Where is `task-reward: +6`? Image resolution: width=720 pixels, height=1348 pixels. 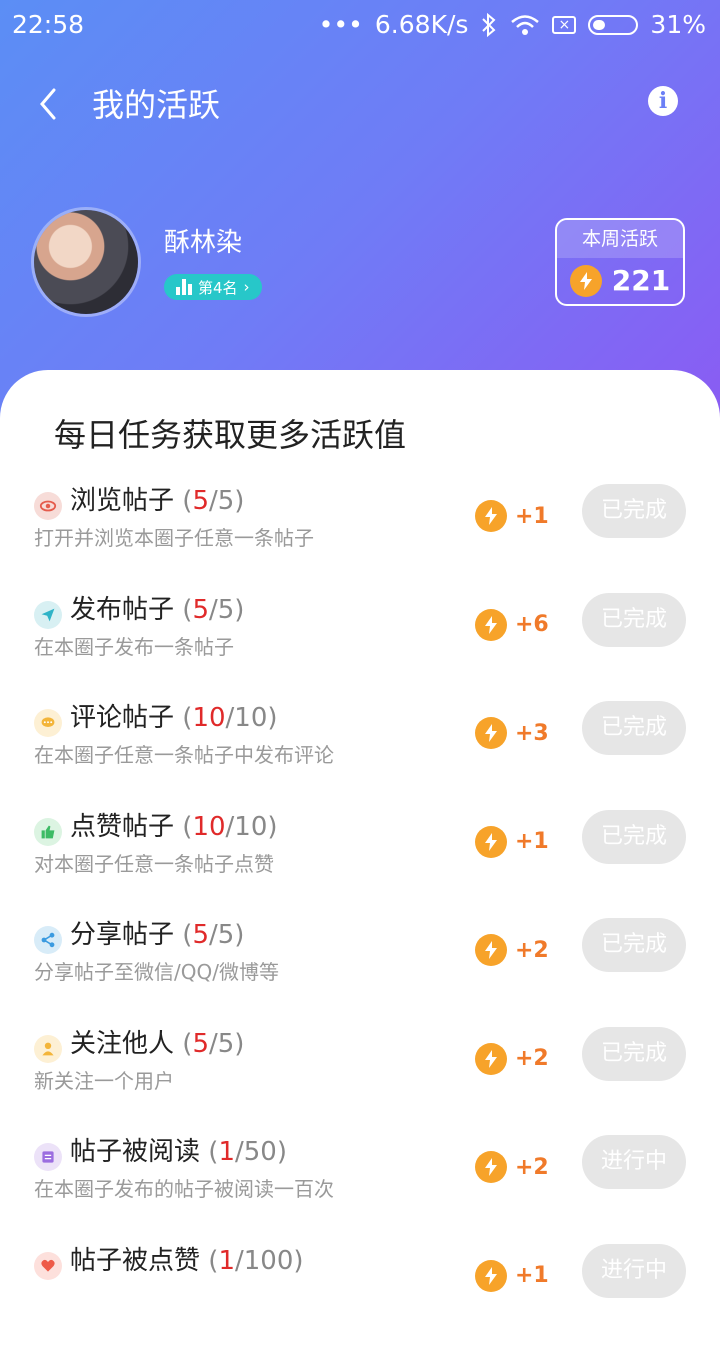 task-reward: +6 is located at coordinates (512, 624).